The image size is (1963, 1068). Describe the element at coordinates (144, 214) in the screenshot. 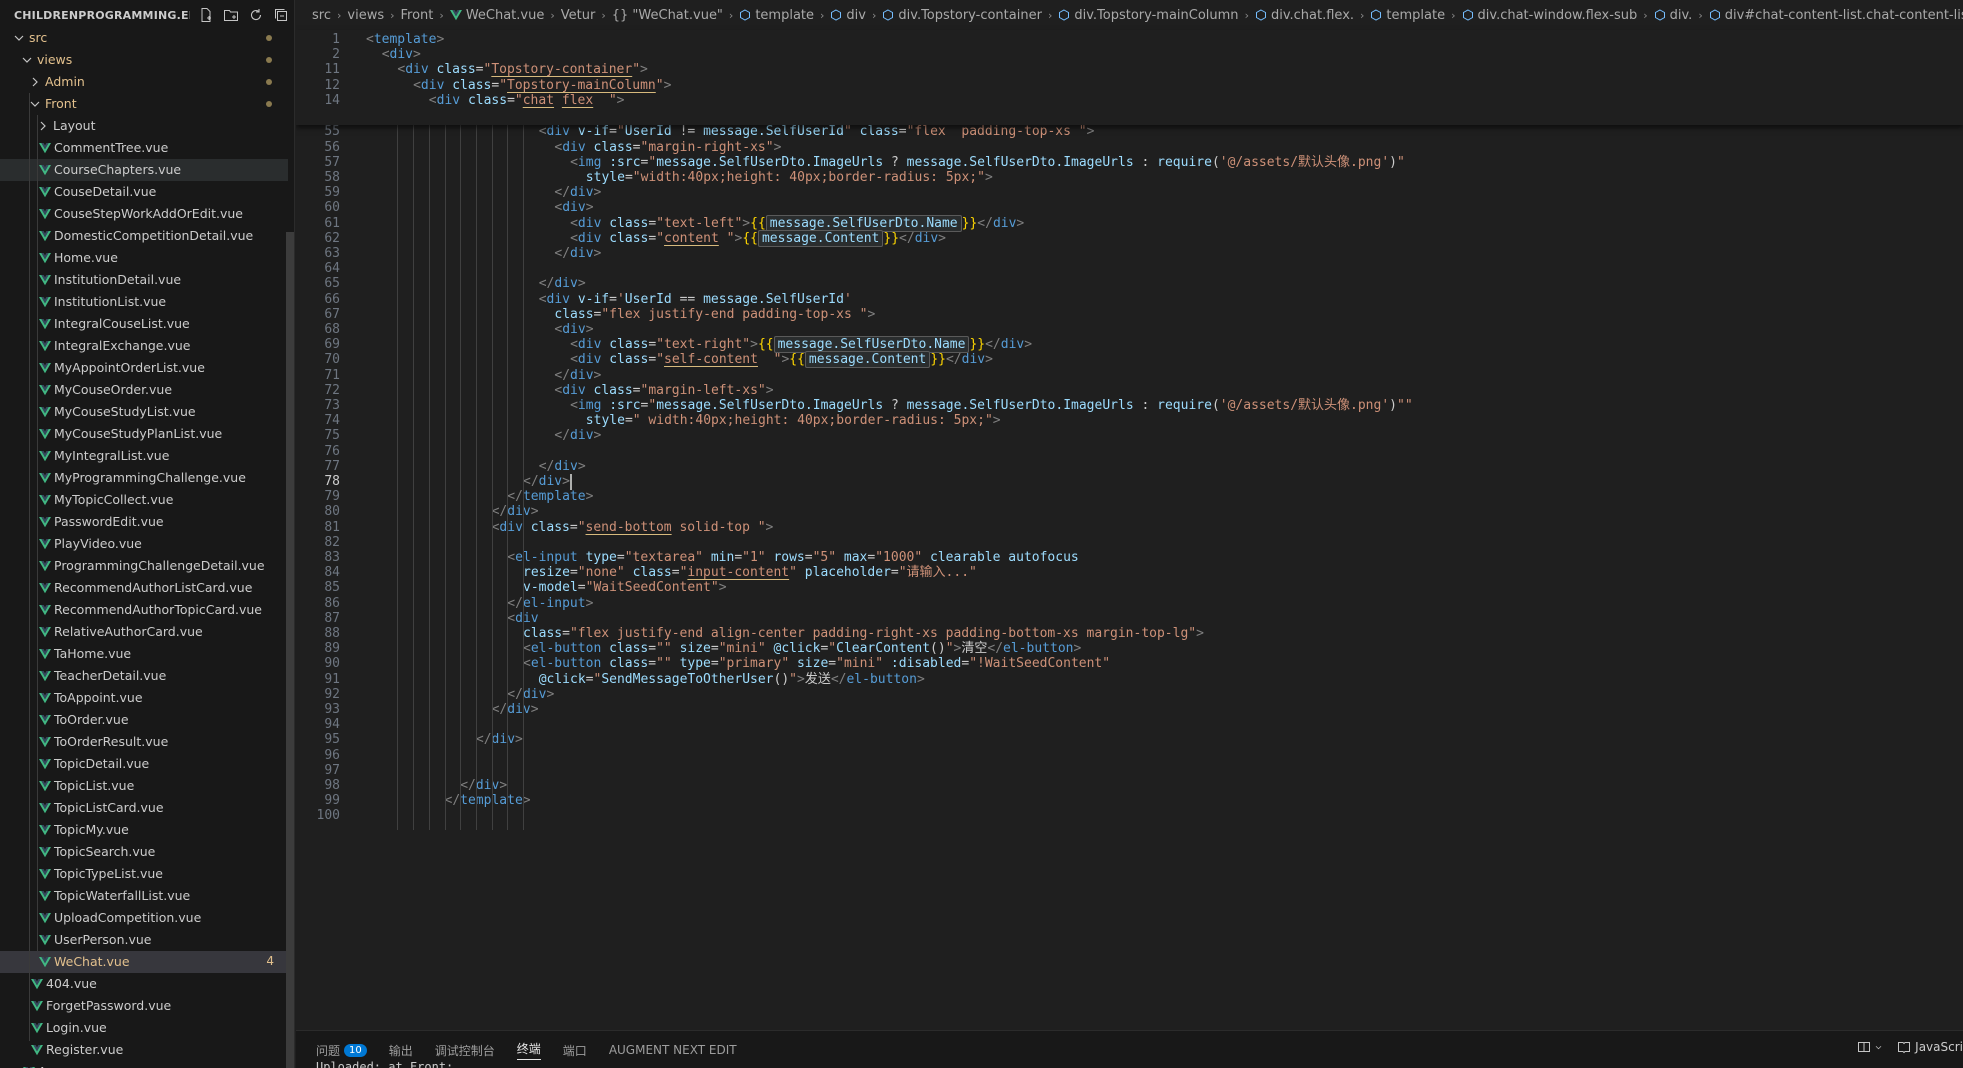

I see `tree-file: CouseStepWorkAddOrEdit.vue` at that location.